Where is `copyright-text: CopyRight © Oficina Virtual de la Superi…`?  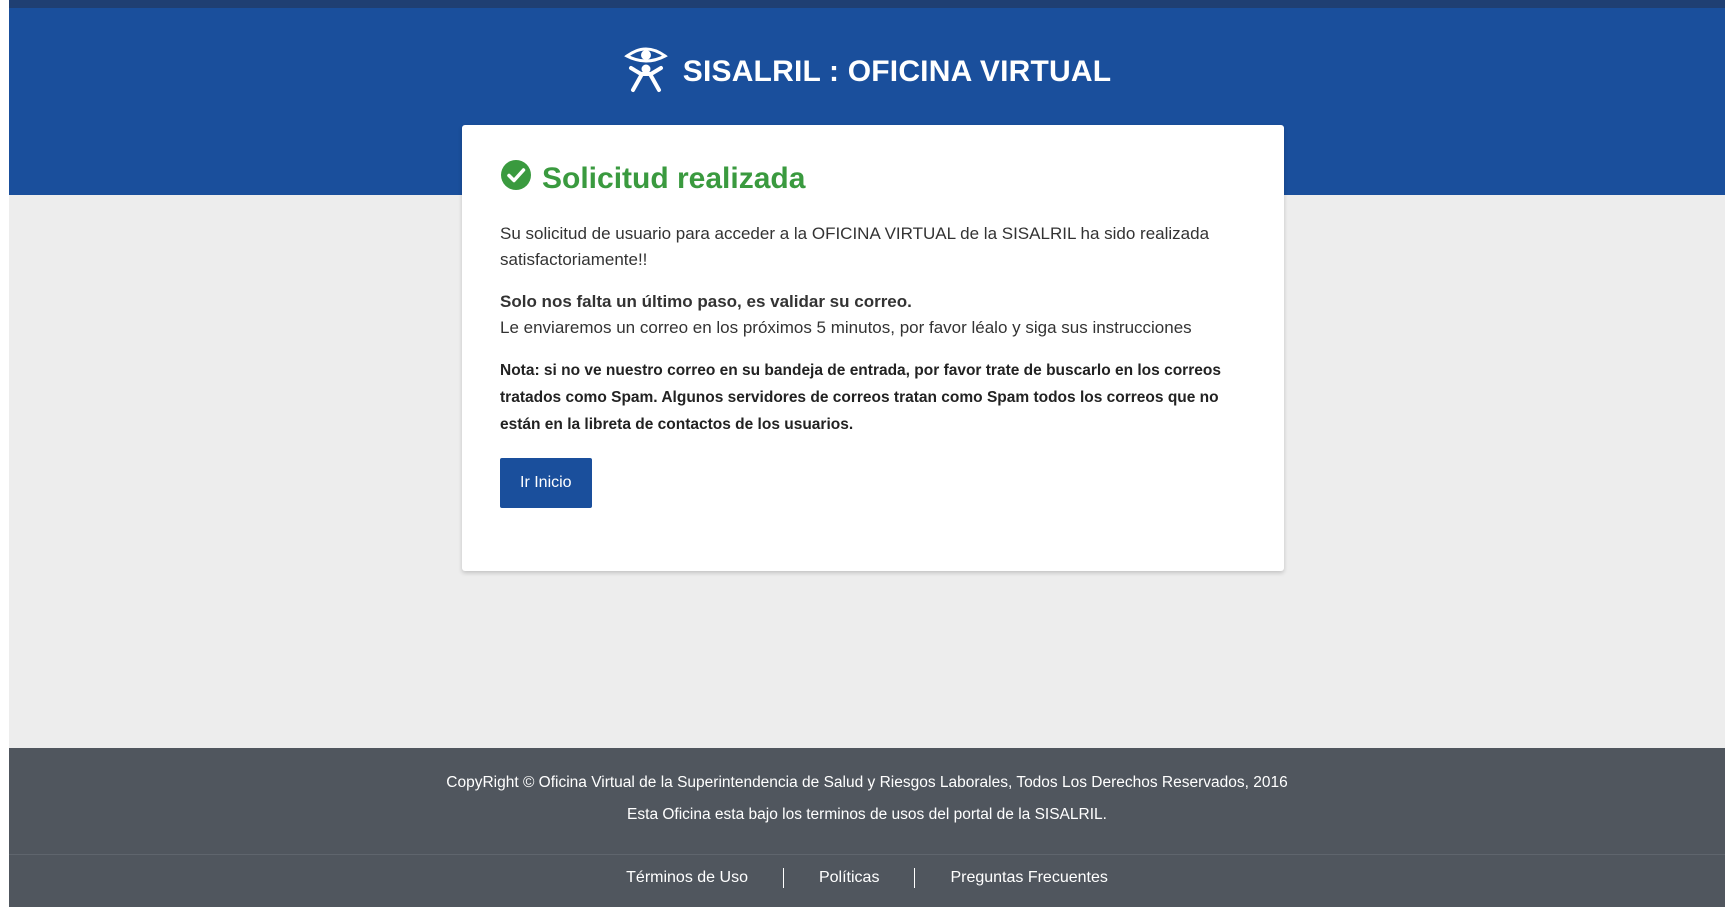 copyright-text: CopyRight © Oficina Virtual de la Superi… is located at coordinates (867, 782).